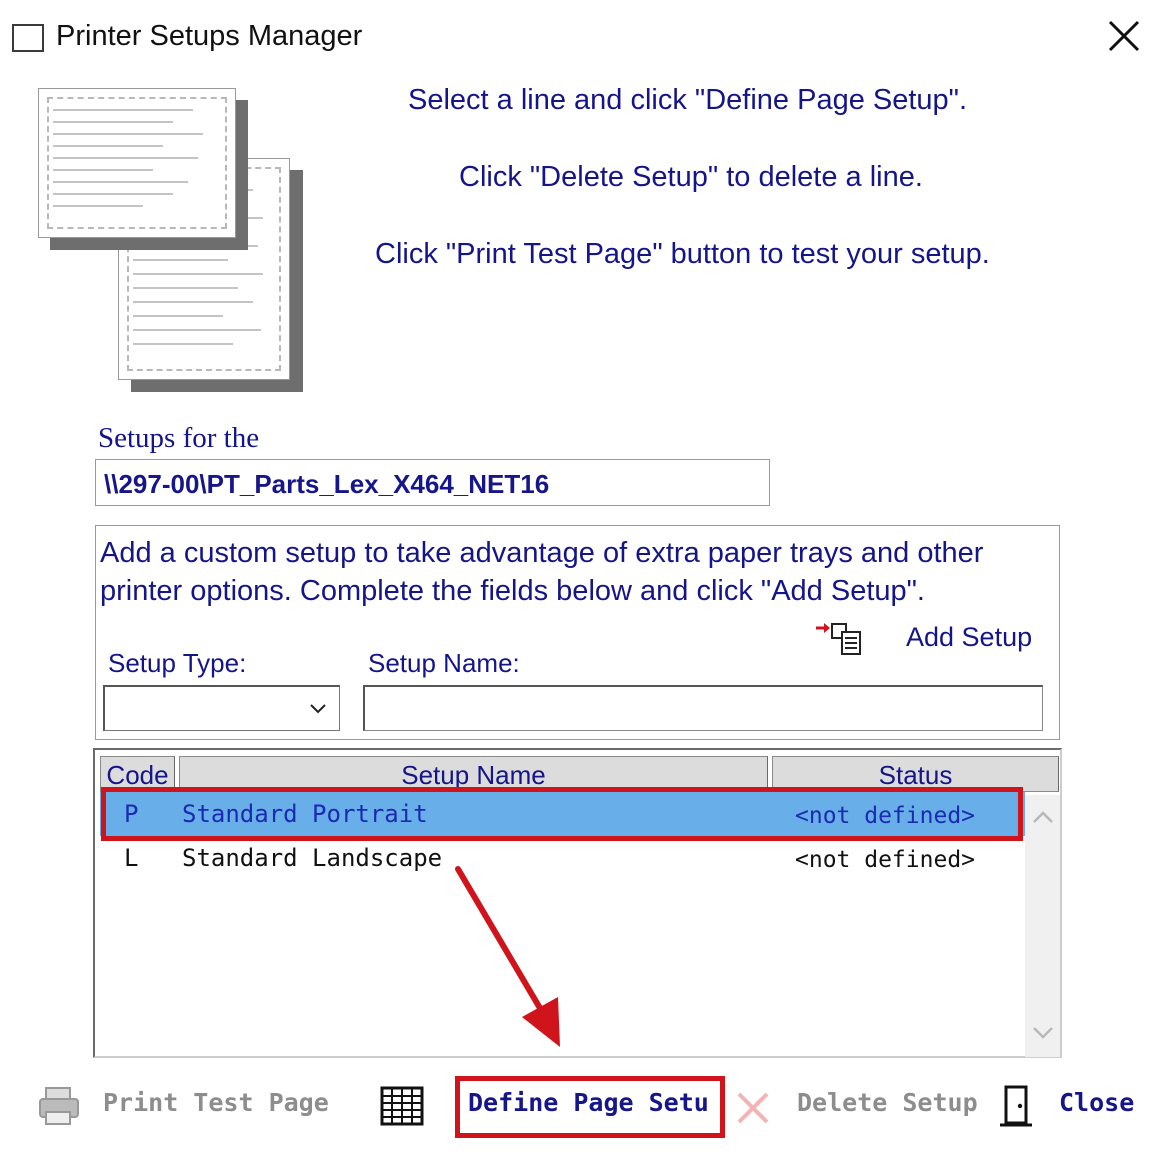  Describe the element at coordinates (209, 36) in the screenshot. I see `window-title: Printer Setups Manager` at that location.